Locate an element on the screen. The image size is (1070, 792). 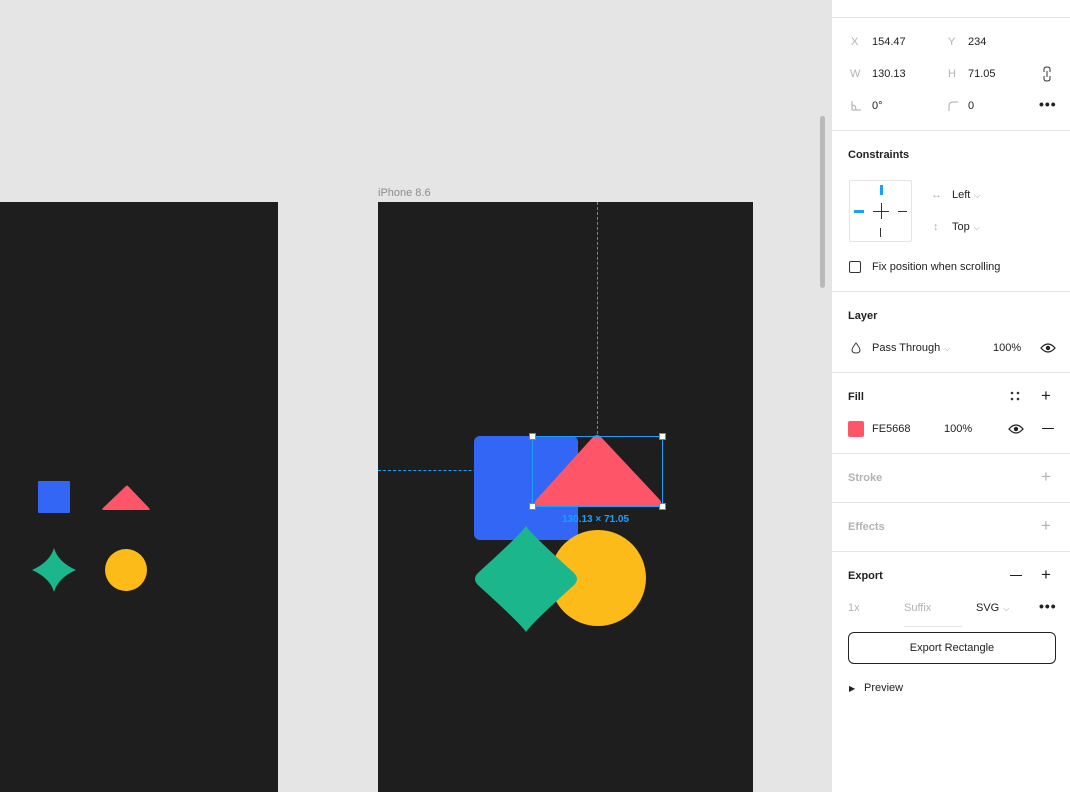
blend-mode-icon is located at coordinates (856, 348).